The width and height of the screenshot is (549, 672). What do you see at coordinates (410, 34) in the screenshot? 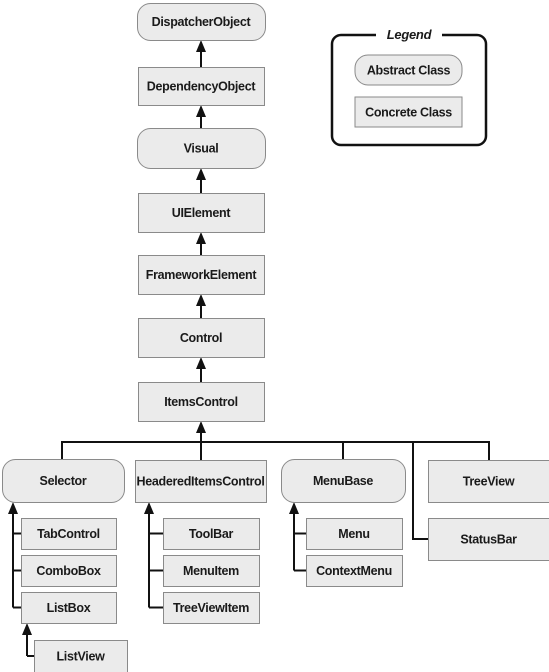
I see `legend-title: Legend` at bounding box center [410, 34].